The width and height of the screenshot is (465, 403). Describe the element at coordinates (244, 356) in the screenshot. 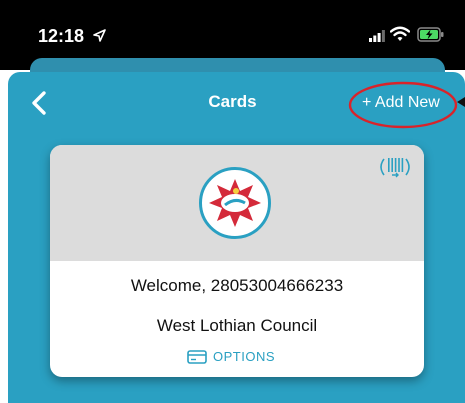

I see `options-label: OPTIONS` at that location.